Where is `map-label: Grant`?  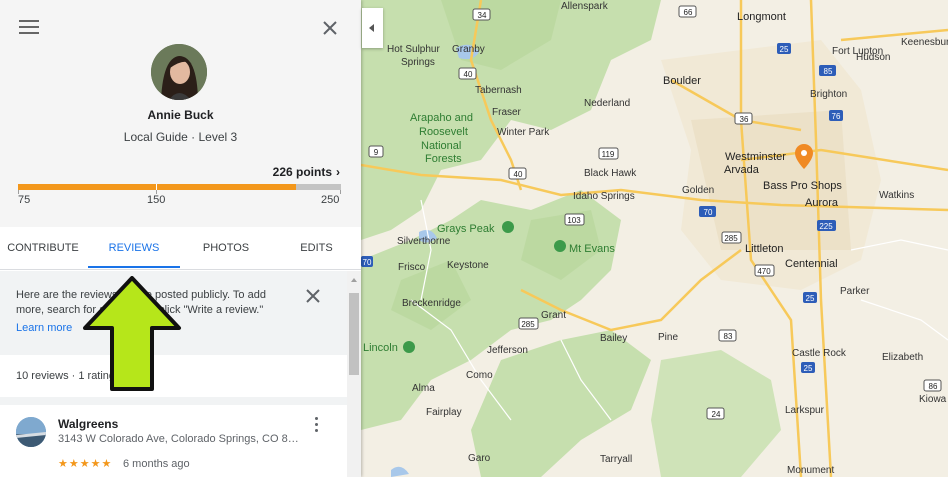 map-label: Grant is located at coordinates (553, 315).